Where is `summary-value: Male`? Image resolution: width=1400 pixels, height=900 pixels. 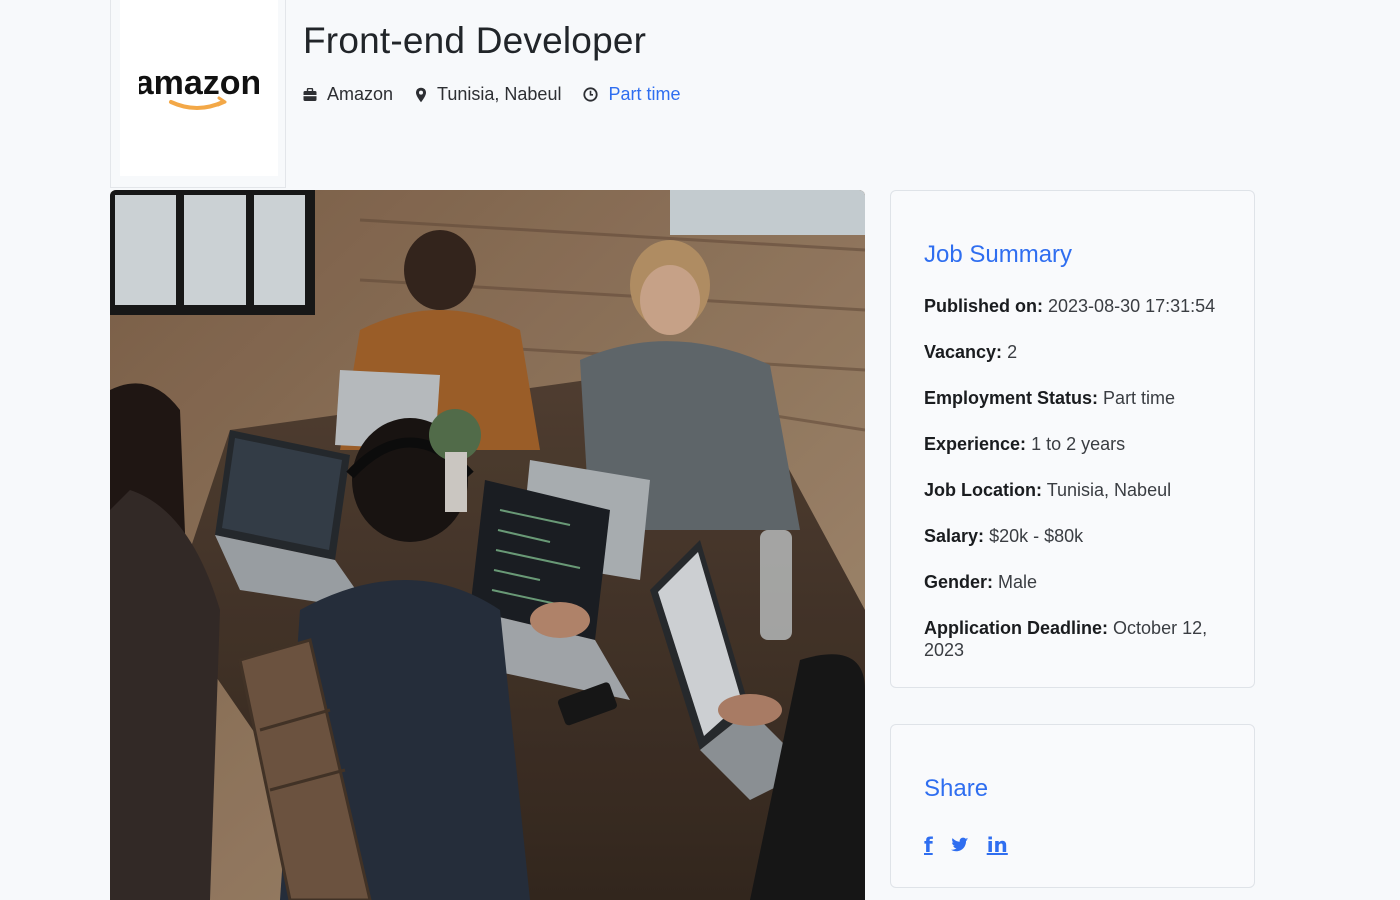
summary-value: Male is located at coordinates (1018, 582).